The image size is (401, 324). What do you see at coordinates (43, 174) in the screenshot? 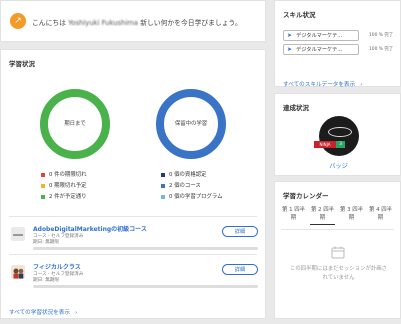
I see `red-square-icon` at bounding box center [43, 174].